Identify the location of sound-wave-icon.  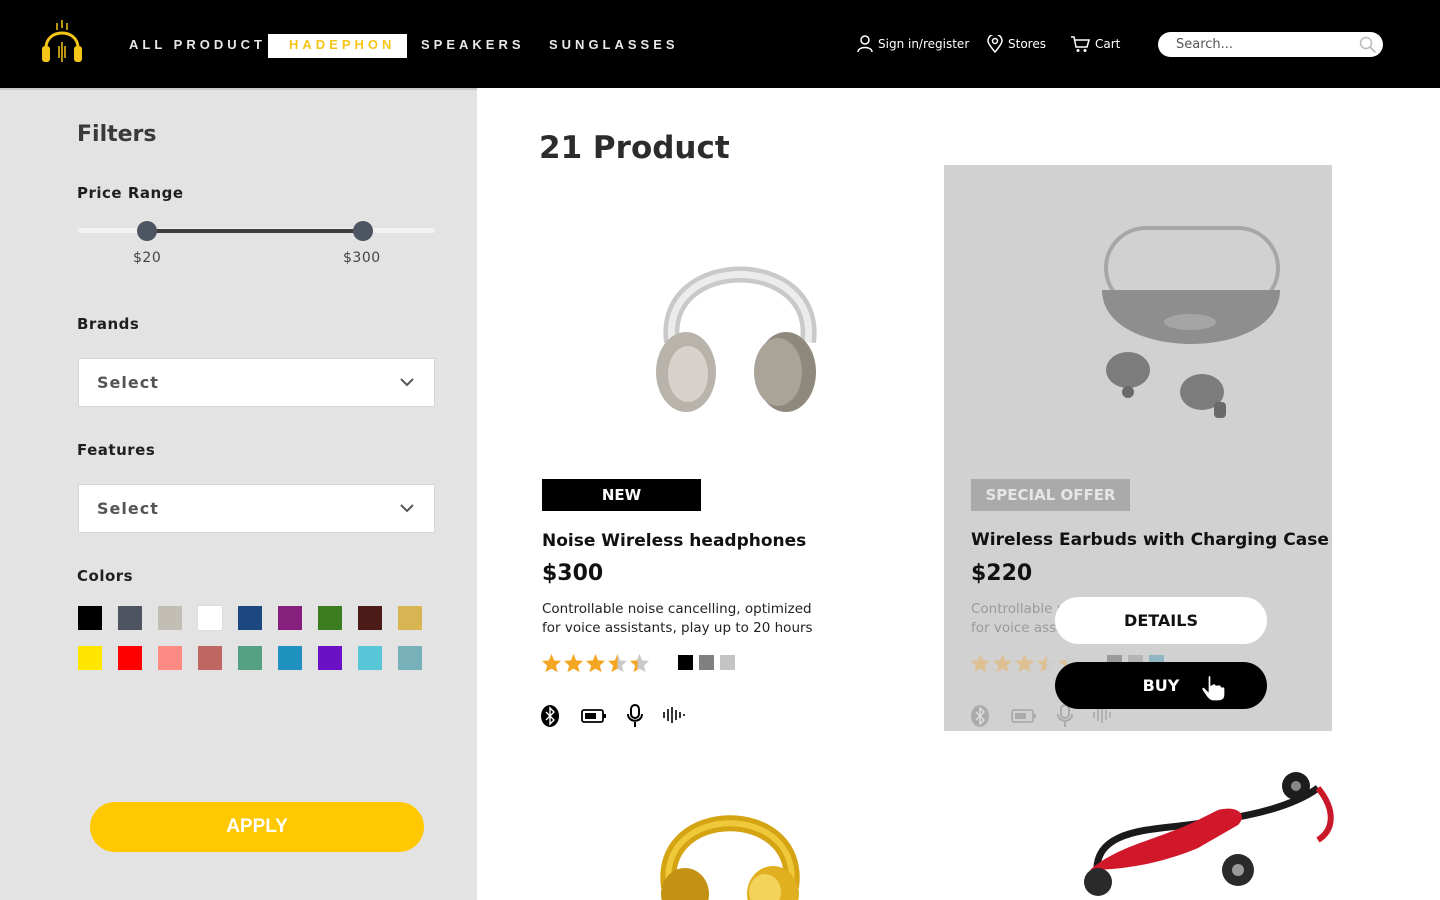
(674, 715).